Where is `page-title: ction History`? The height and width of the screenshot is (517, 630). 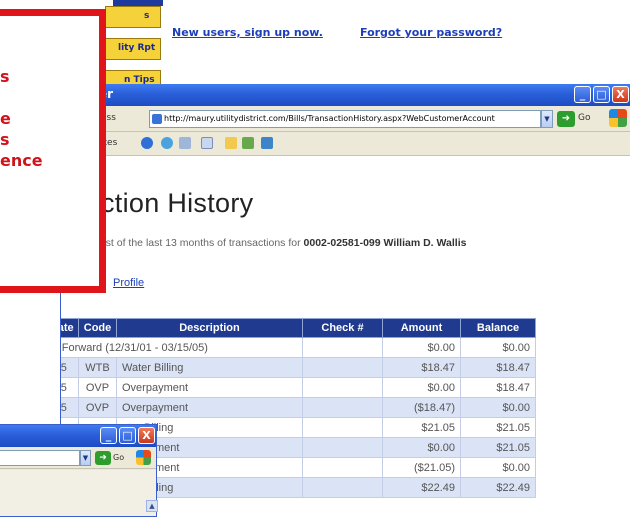
page-title: ction History is located at coordinates (177, 203).